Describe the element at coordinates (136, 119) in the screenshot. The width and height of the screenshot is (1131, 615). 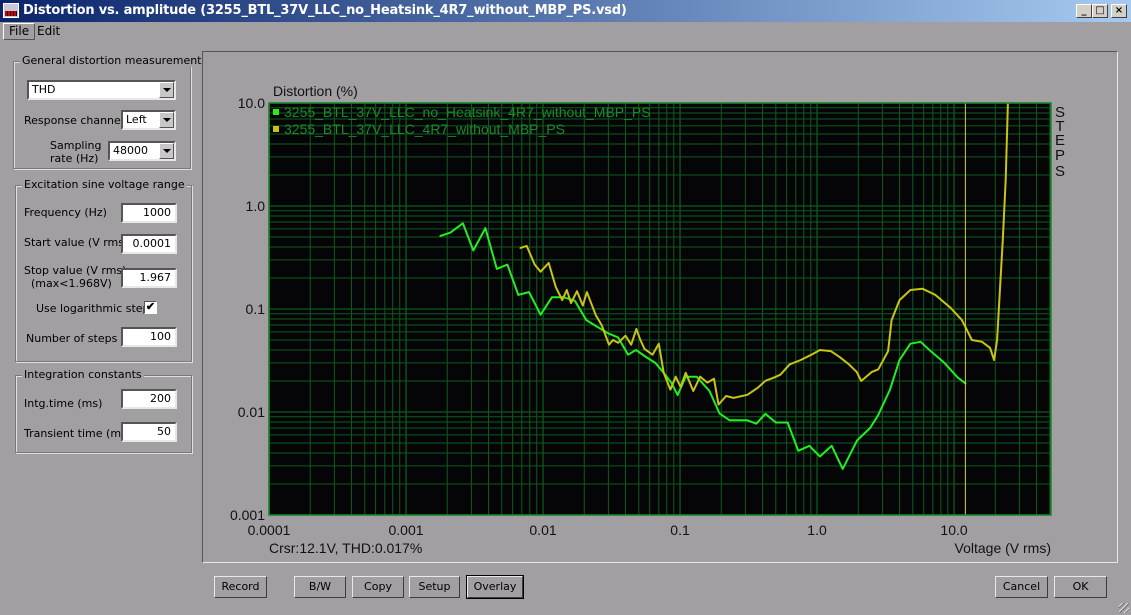
I see `response-channel-value: Left` at that location.